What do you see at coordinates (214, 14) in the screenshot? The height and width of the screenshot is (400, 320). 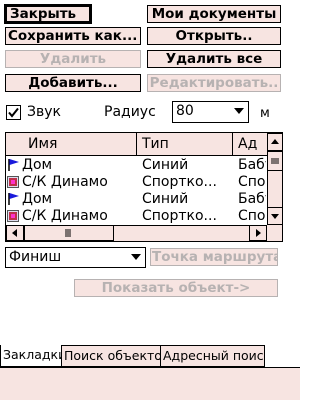 I see `my-documents-button: Мои документы` at bounding box center [214, 14].